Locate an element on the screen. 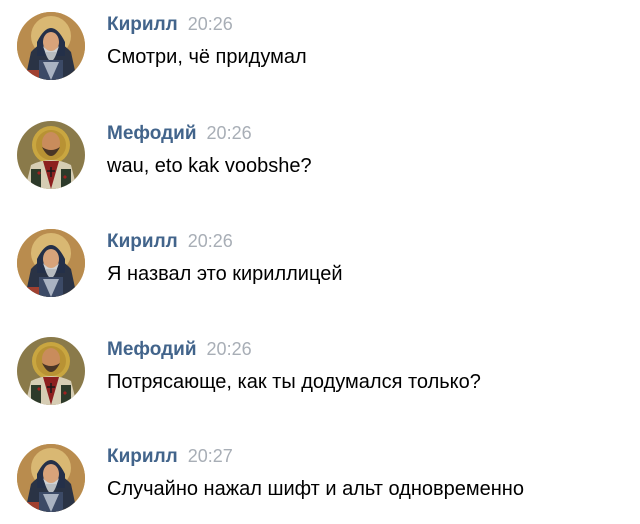 The width and height of the screenshot is (640, 524). message-text: Я назвал это кириллицей is located at coordinates (225, 274).